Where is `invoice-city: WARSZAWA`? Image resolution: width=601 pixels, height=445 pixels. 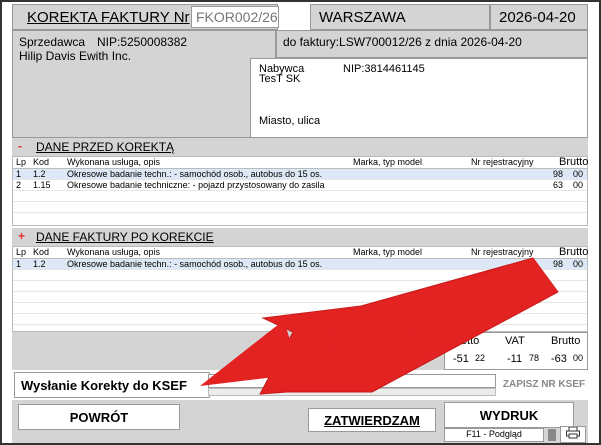
invoice-city: WARSZAWA is located at coordinates (400, 17).